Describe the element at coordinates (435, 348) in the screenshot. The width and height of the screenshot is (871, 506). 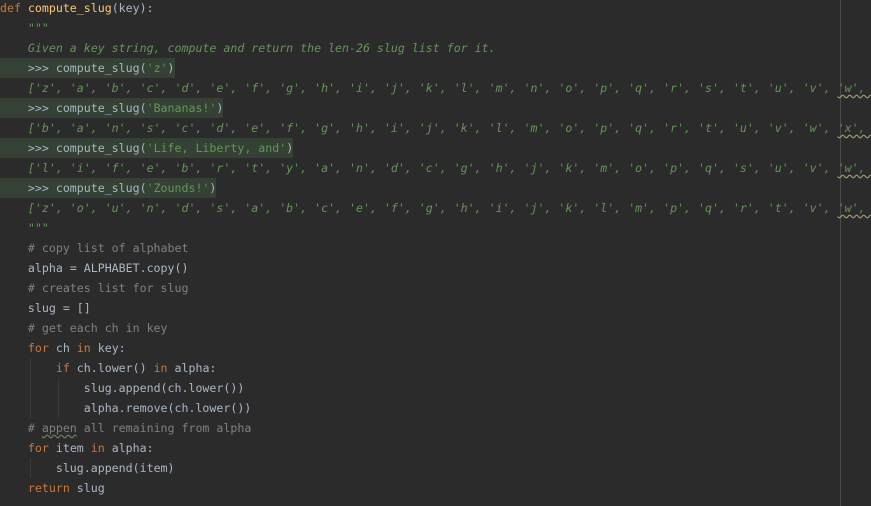
I see `code-line: for ch in key:` at that location.